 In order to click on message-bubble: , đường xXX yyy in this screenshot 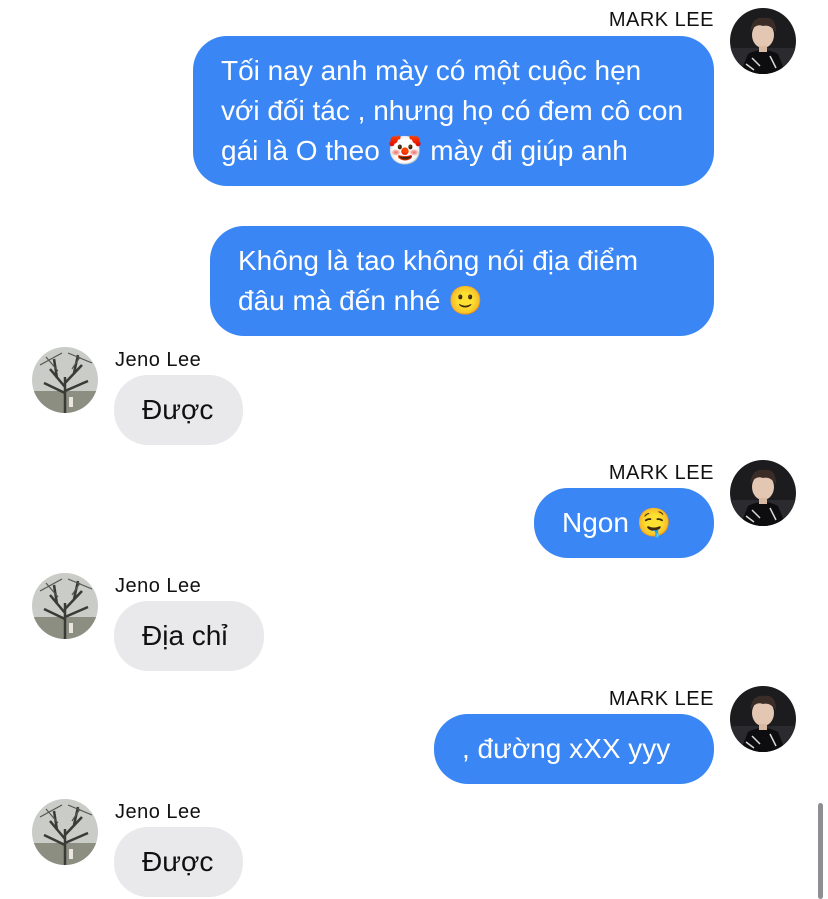, I will do `click(574, 749)`.